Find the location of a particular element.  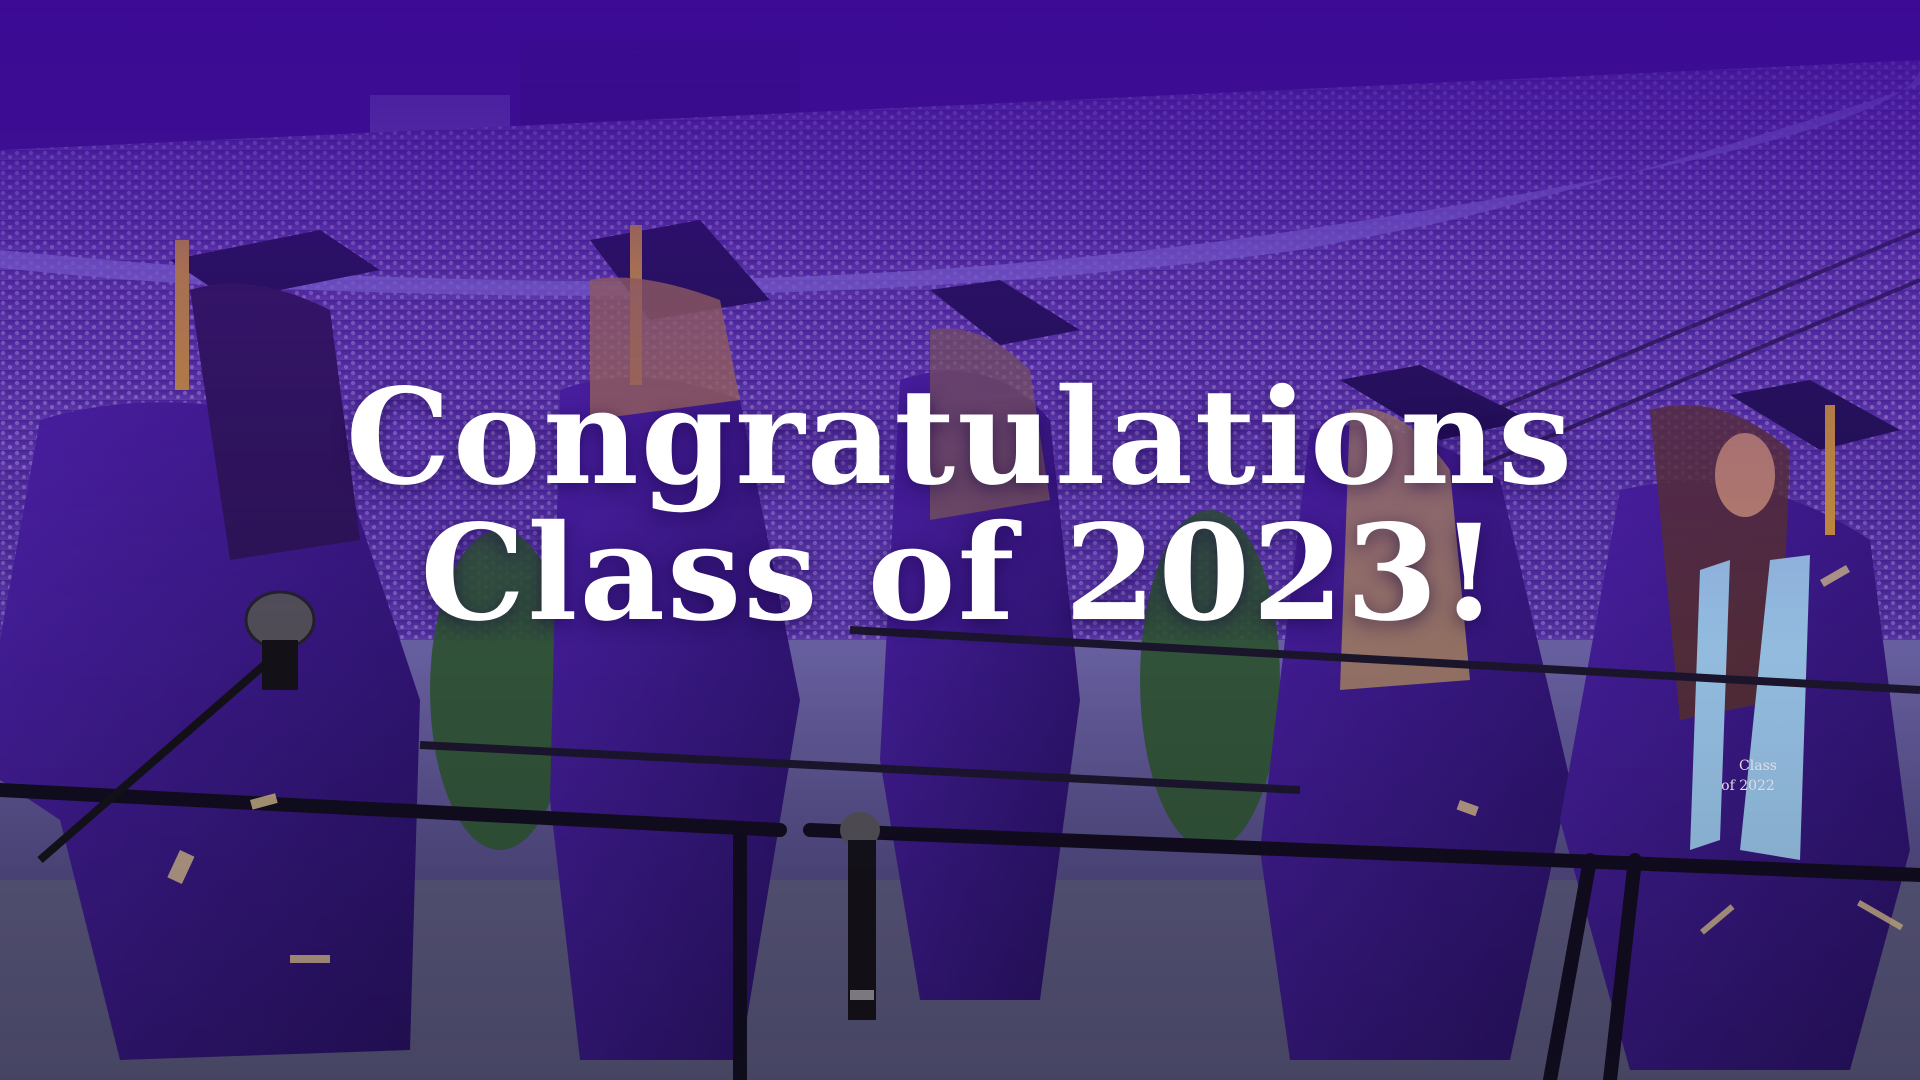

stole-text-line2: of 2022 is located at coordinates (1748, 786).